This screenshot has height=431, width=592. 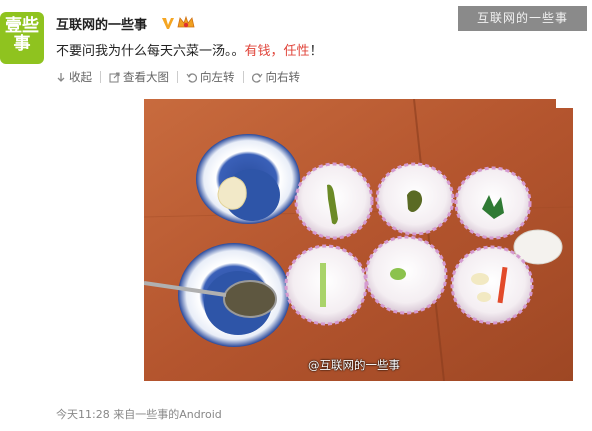 What do you see at coordinates (168, 23) in the screenshot?
I see `verified-icon` at bounding box center [168, 23].